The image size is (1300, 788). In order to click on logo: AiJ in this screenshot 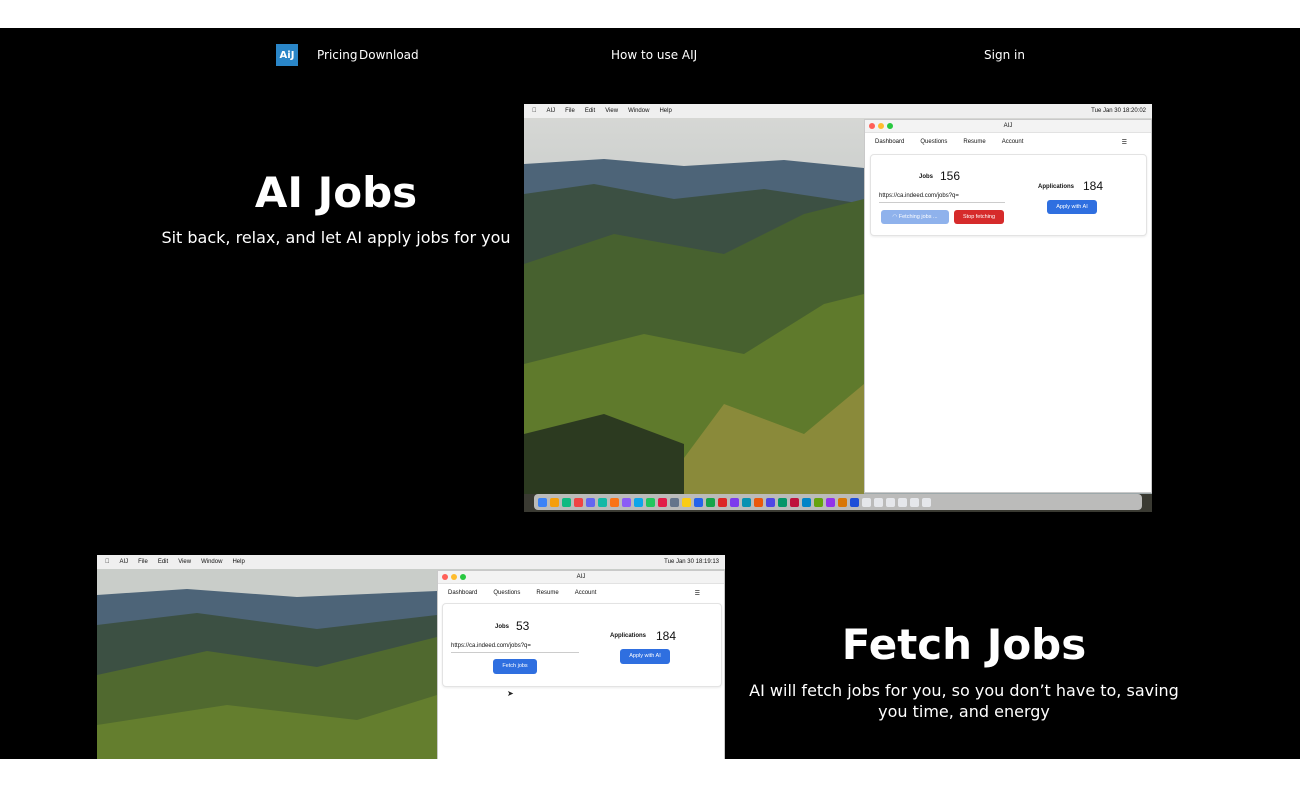, I will do `click(287, 55)`.